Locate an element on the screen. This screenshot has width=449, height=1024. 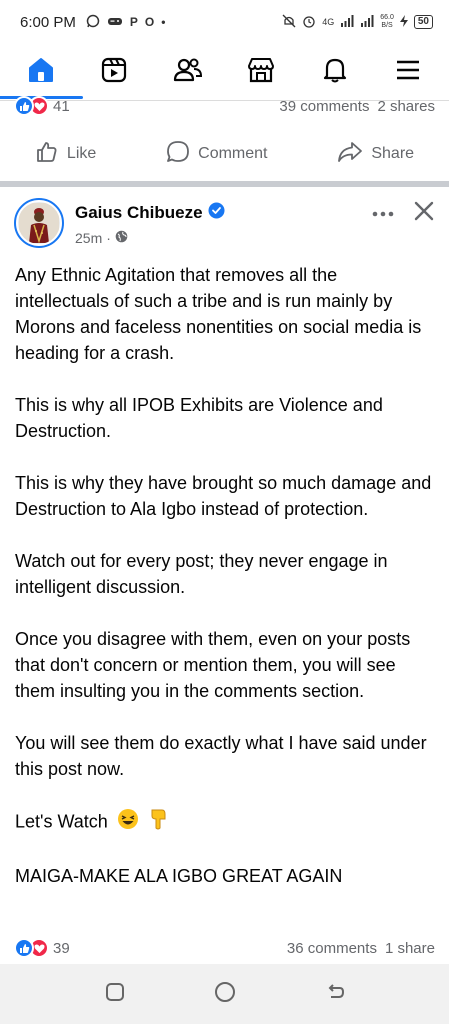
home-icon is located at coordinates (41, 72).